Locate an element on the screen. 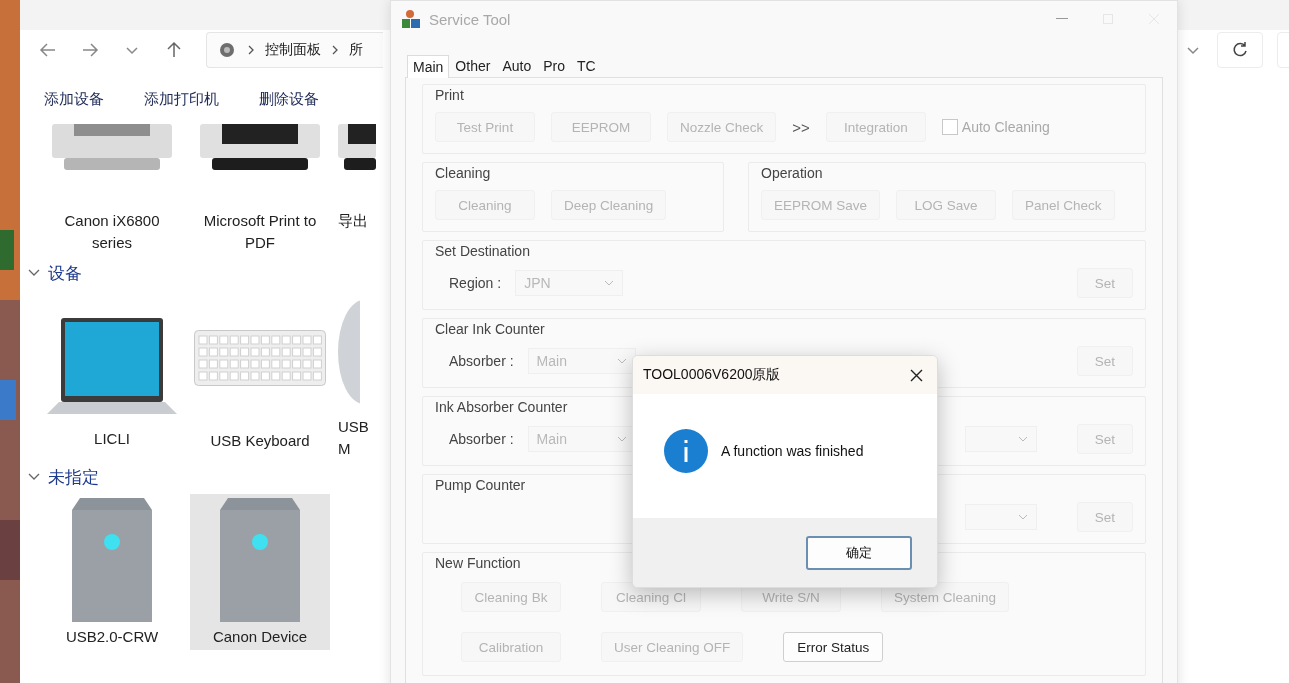 This screenshot has height=683, width=1289. action-button: Error Status is located at coordinates (833, 647).